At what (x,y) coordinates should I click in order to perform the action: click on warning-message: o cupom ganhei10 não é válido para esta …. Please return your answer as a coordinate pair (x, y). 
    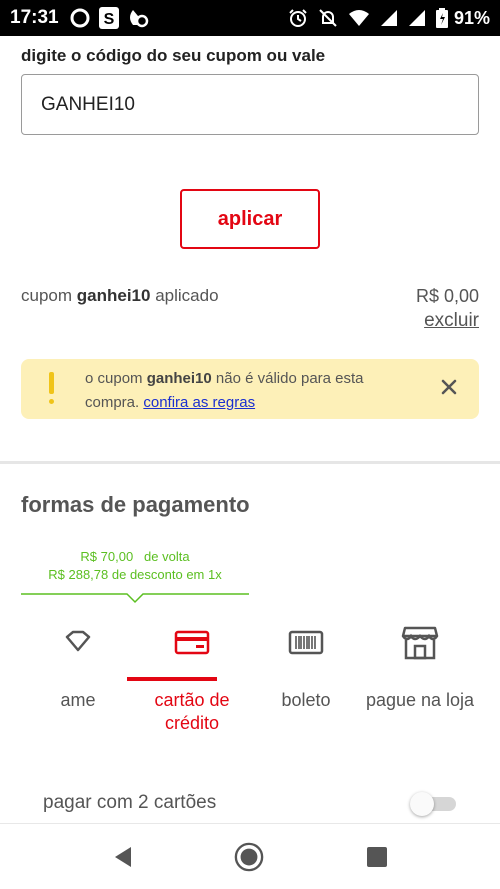
    Looking at the image, I should click on (250, 391).